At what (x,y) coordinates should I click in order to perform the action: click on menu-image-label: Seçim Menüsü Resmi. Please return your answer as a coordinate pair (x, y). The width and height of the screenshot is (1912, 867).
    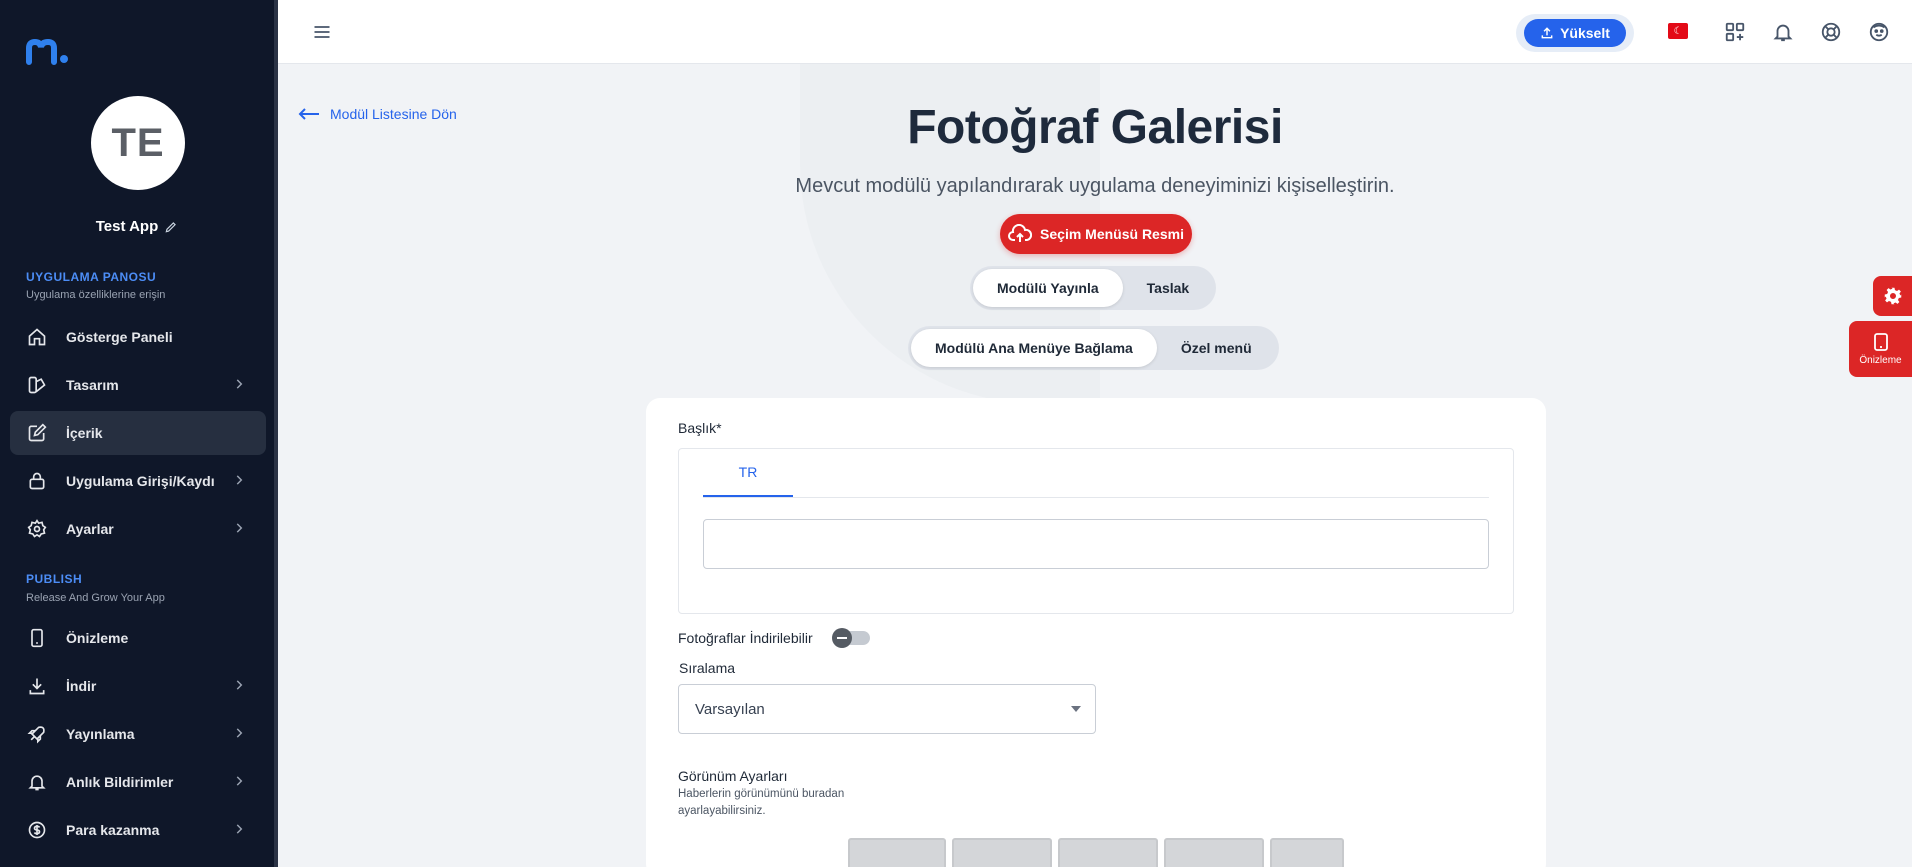
    Looking at the image, I should click on (1112, 234).